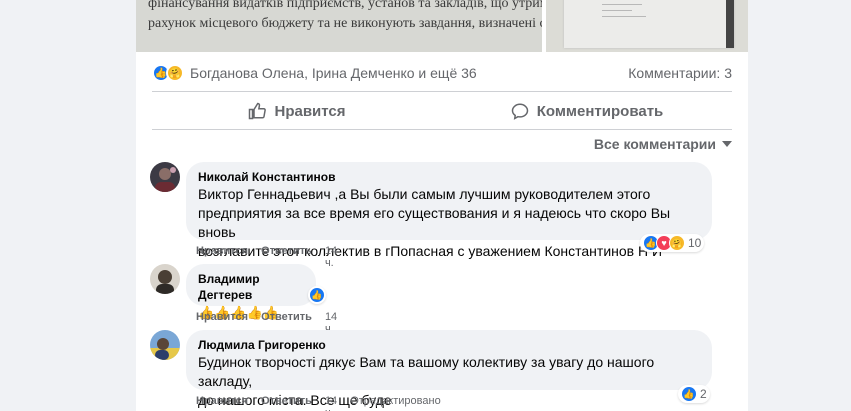 The image size is (851, 411). I want to click on comment-author: Людмила Григоренко, so click(449, 345).